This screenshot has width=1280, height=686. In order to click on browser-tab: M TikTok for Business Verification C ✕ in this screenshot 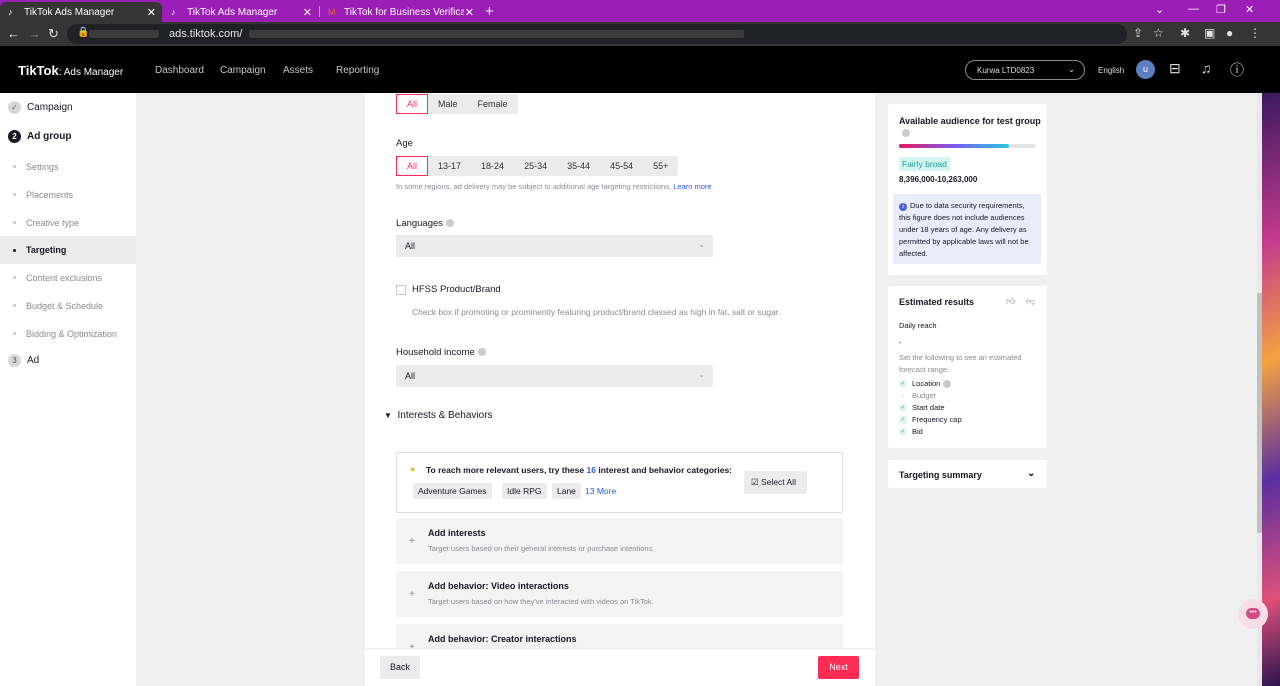, I will do `click(400, 12)`.